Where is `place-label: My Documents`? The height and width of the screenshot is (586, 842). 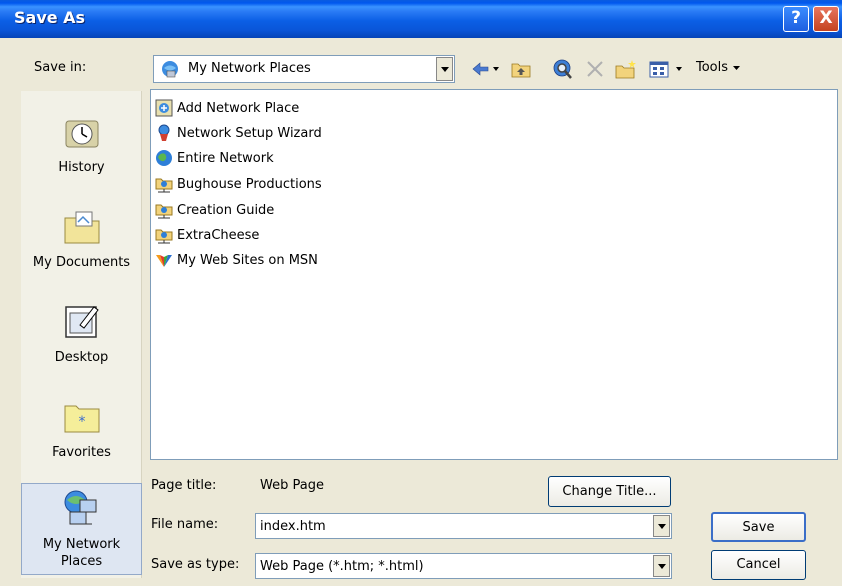
place-label: My Documents is located at coordinates (81, 262).